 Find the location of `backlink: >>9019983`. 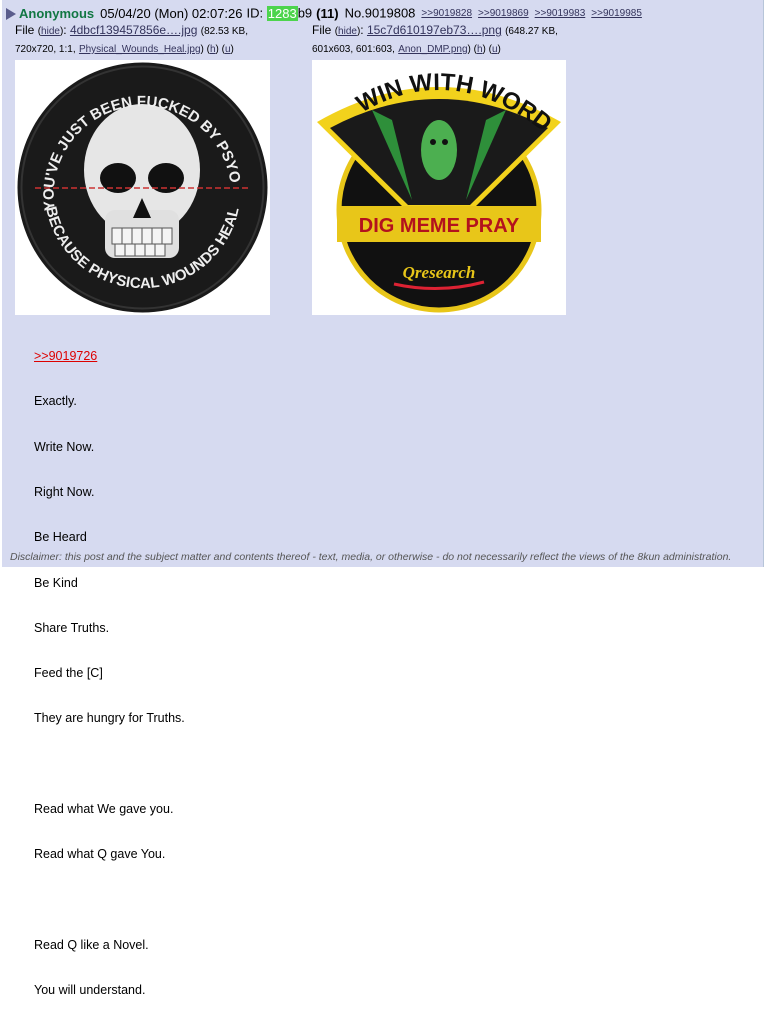

backlink: >>9019983 is located at coordinates (560, 13).